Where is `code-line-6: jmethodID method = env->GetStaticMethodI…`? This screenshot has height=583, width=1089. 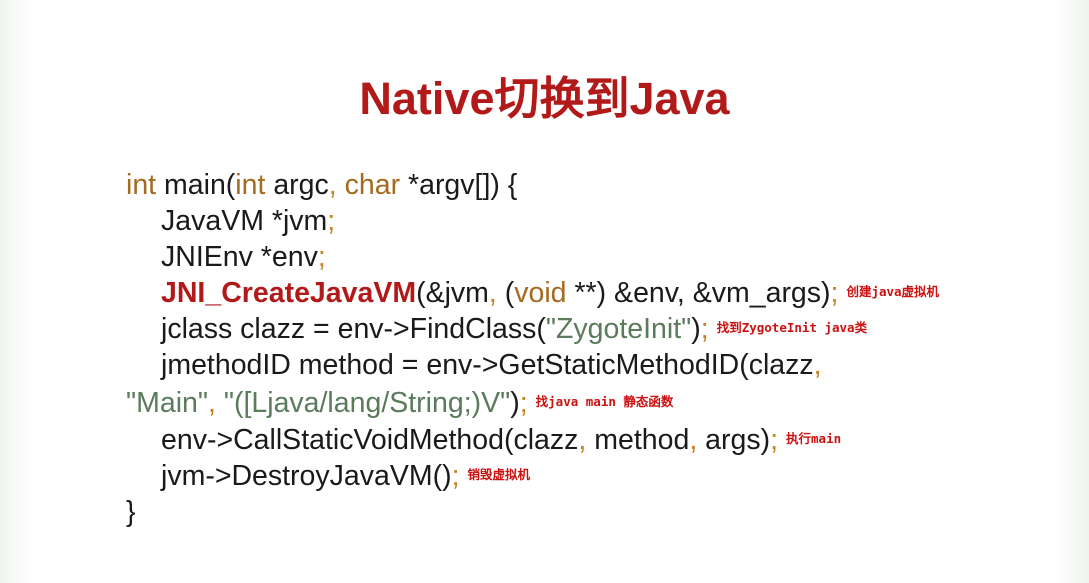 code-line-6: jmethodID method = env->GetStaticMethodI… is located at coordinates (491, 365).